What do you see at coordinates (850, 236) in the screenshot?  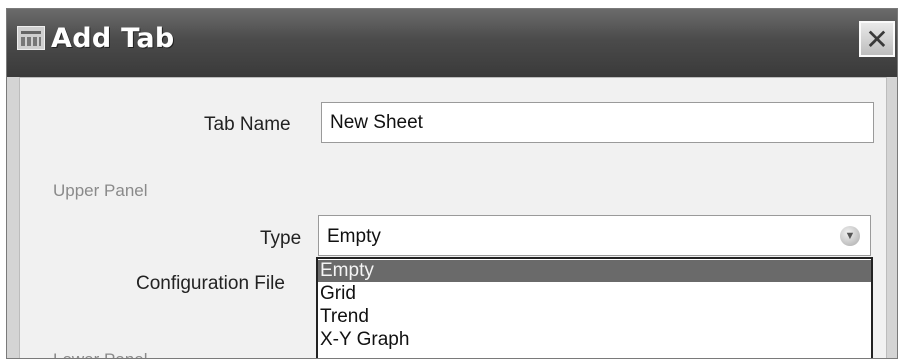 I see `chevron-down-icon: ▼` at bounding box center [850, 236].